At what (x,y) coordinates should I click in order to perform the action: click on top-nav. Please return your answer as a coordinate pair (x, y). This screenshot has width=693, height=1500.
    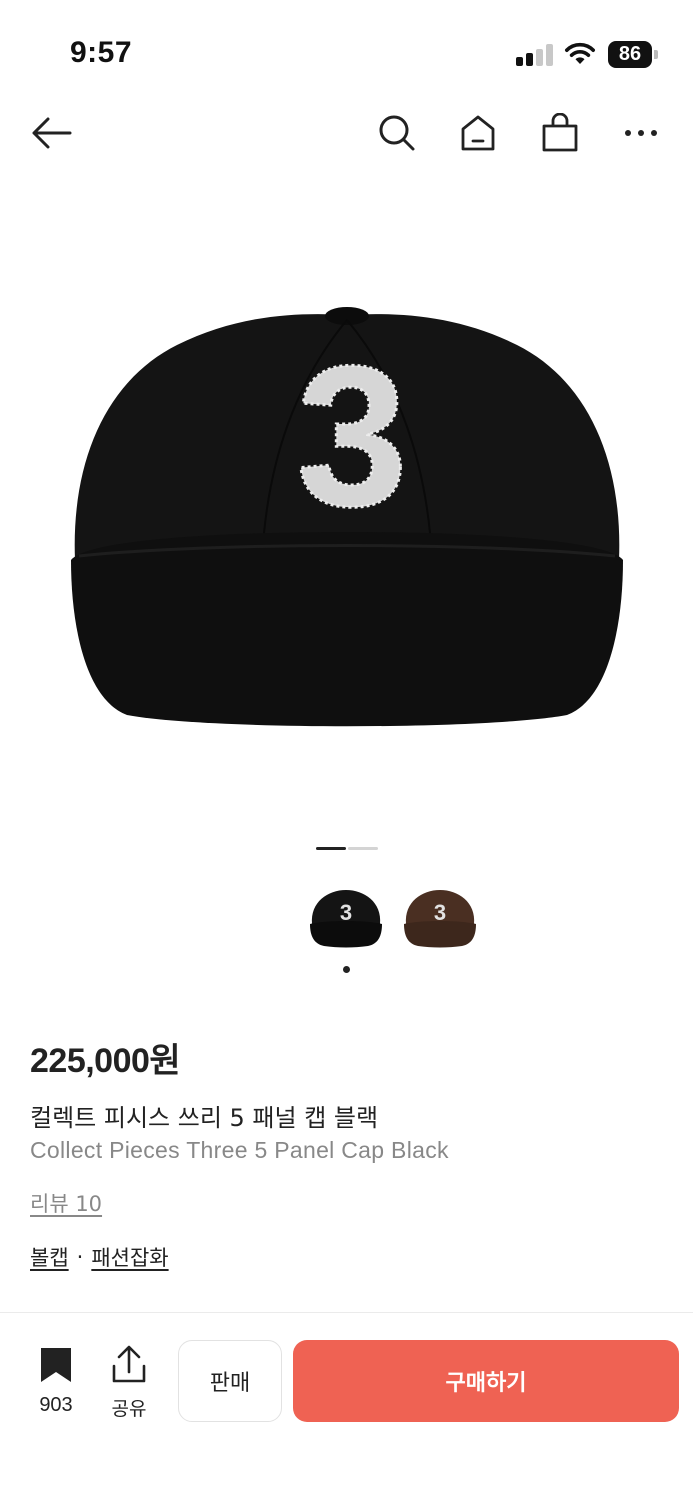
    Looking at the image, I should click on (346, 135).